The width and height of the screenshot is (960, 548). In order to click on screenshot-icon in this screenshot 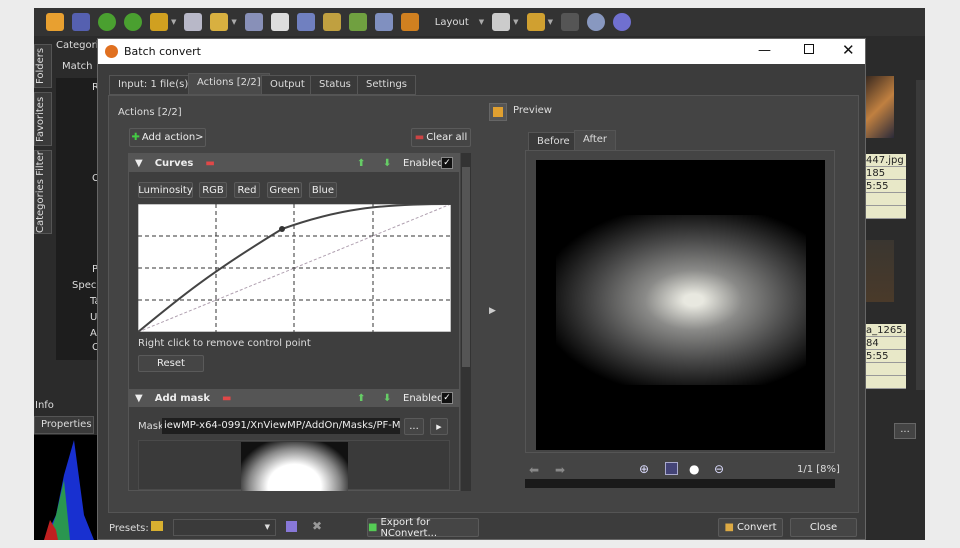, I will do `click(383, 22)`.